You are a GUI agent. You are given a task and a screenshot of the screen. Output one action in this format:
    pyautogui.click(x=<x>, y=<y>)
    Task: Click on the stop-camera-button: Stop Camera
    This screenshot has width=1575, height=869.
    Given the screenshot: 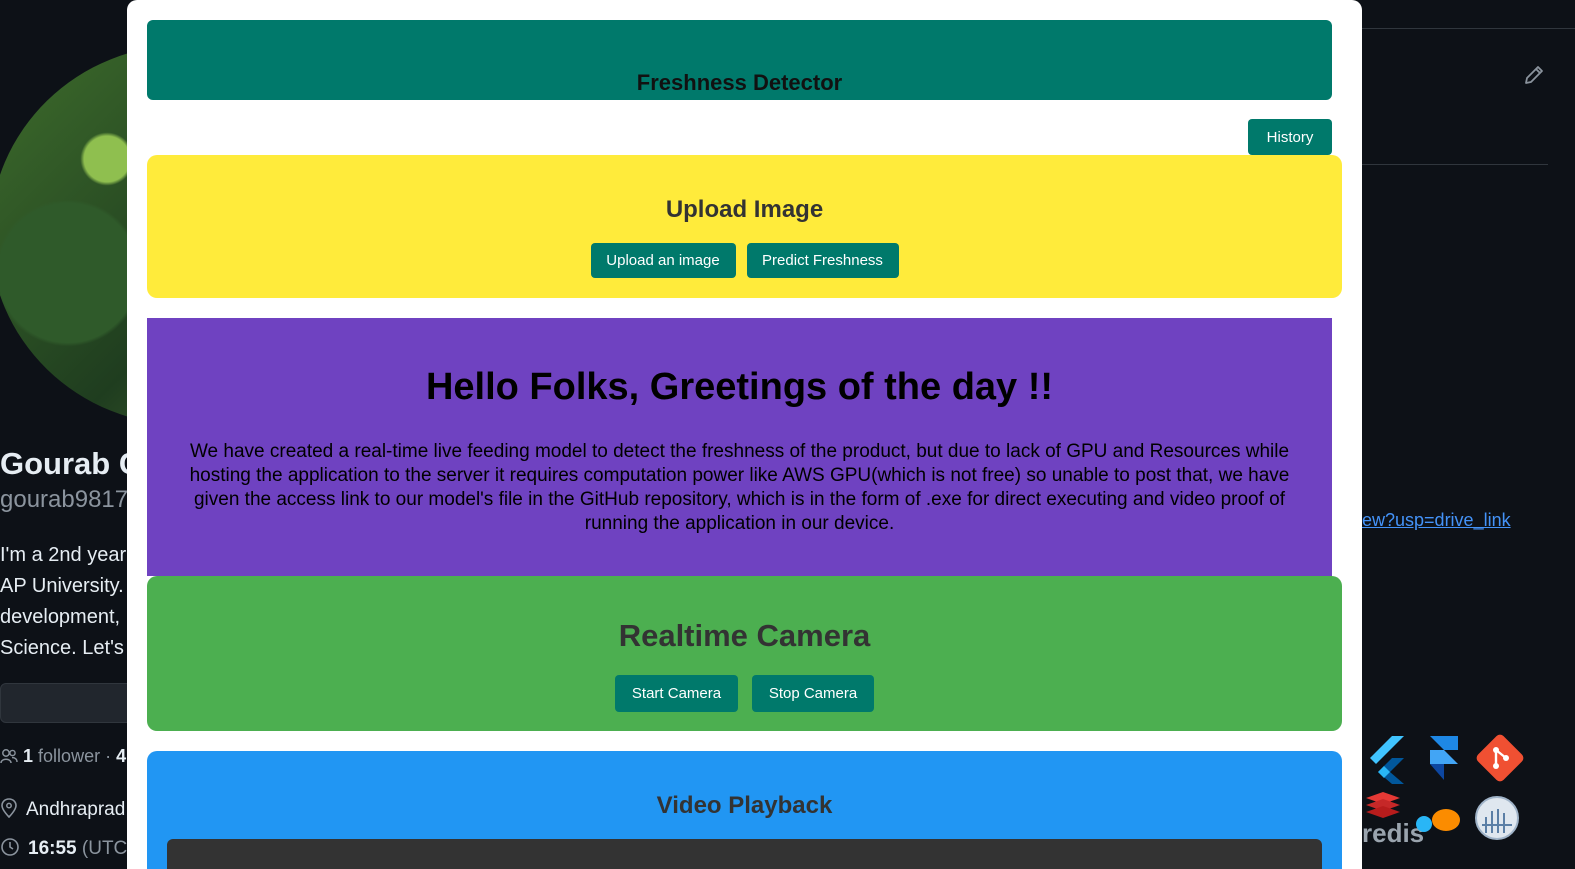 What is the action you would take?
    pyautogui.click(x=813, y=693)
    